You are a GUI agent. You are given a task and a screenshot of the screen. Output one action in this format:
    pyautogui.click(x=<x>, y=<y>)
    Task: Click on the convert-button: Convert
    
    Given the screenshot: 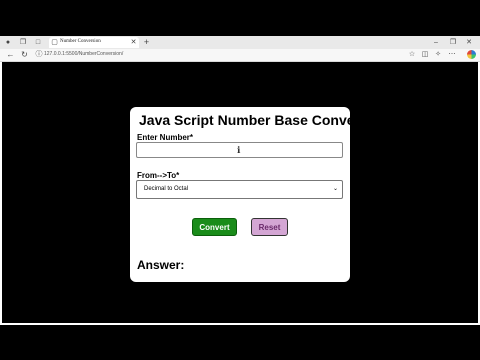 What is the action you would take?
    pyautogui.click(x=214, y=227)
    